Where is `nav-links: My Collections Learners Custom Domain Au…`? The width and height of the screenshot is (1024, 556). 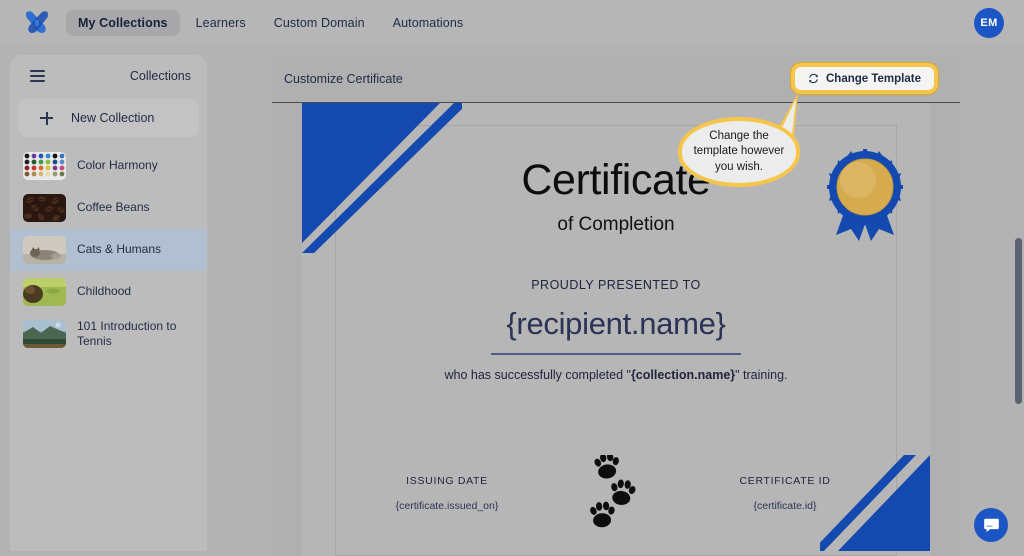 nav-links: My Collections Learners Custom Domain Au… is located at coordinates (270, 23).